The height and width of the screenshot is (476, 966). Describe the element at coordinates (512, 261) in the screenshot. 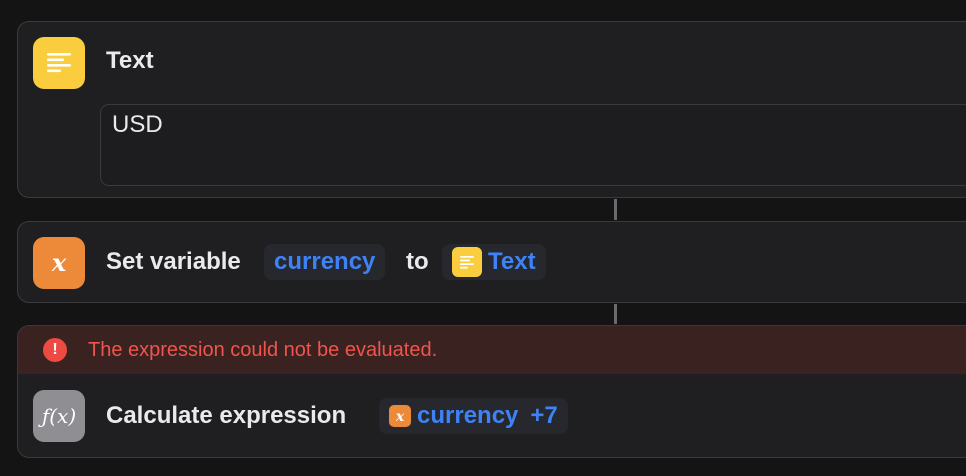

I see `input-text-label: Text` at that location.